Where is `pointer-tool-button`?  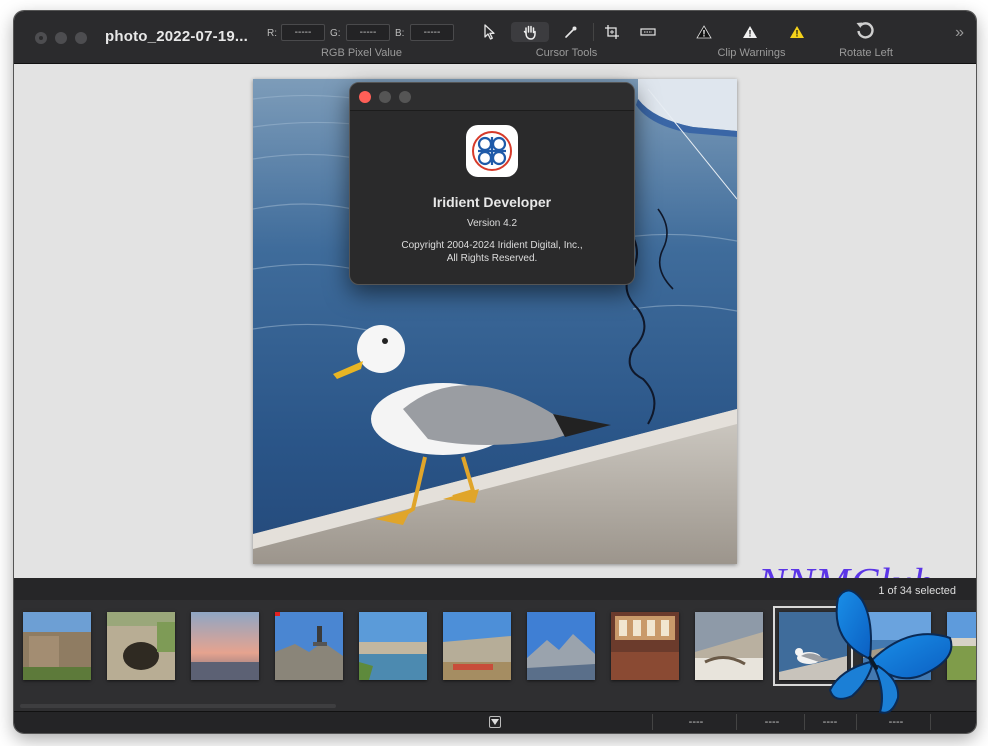
pointer-tool-button is located at coordinates (490, 32).